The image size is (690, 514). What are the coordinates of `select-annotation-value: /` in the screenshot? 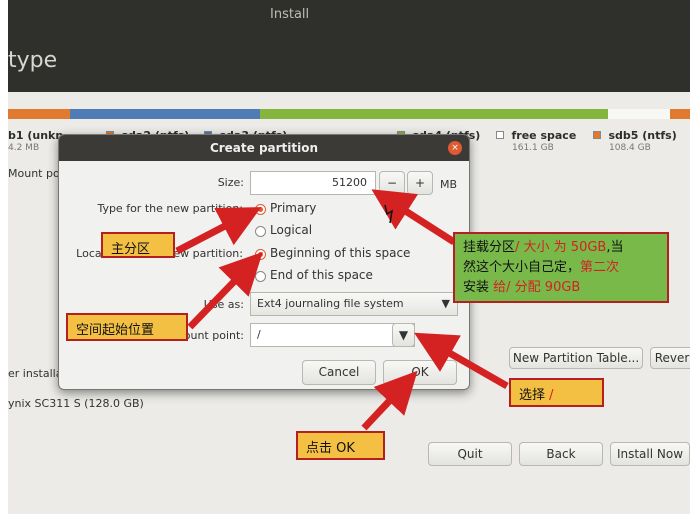 It's located at (551, 395).